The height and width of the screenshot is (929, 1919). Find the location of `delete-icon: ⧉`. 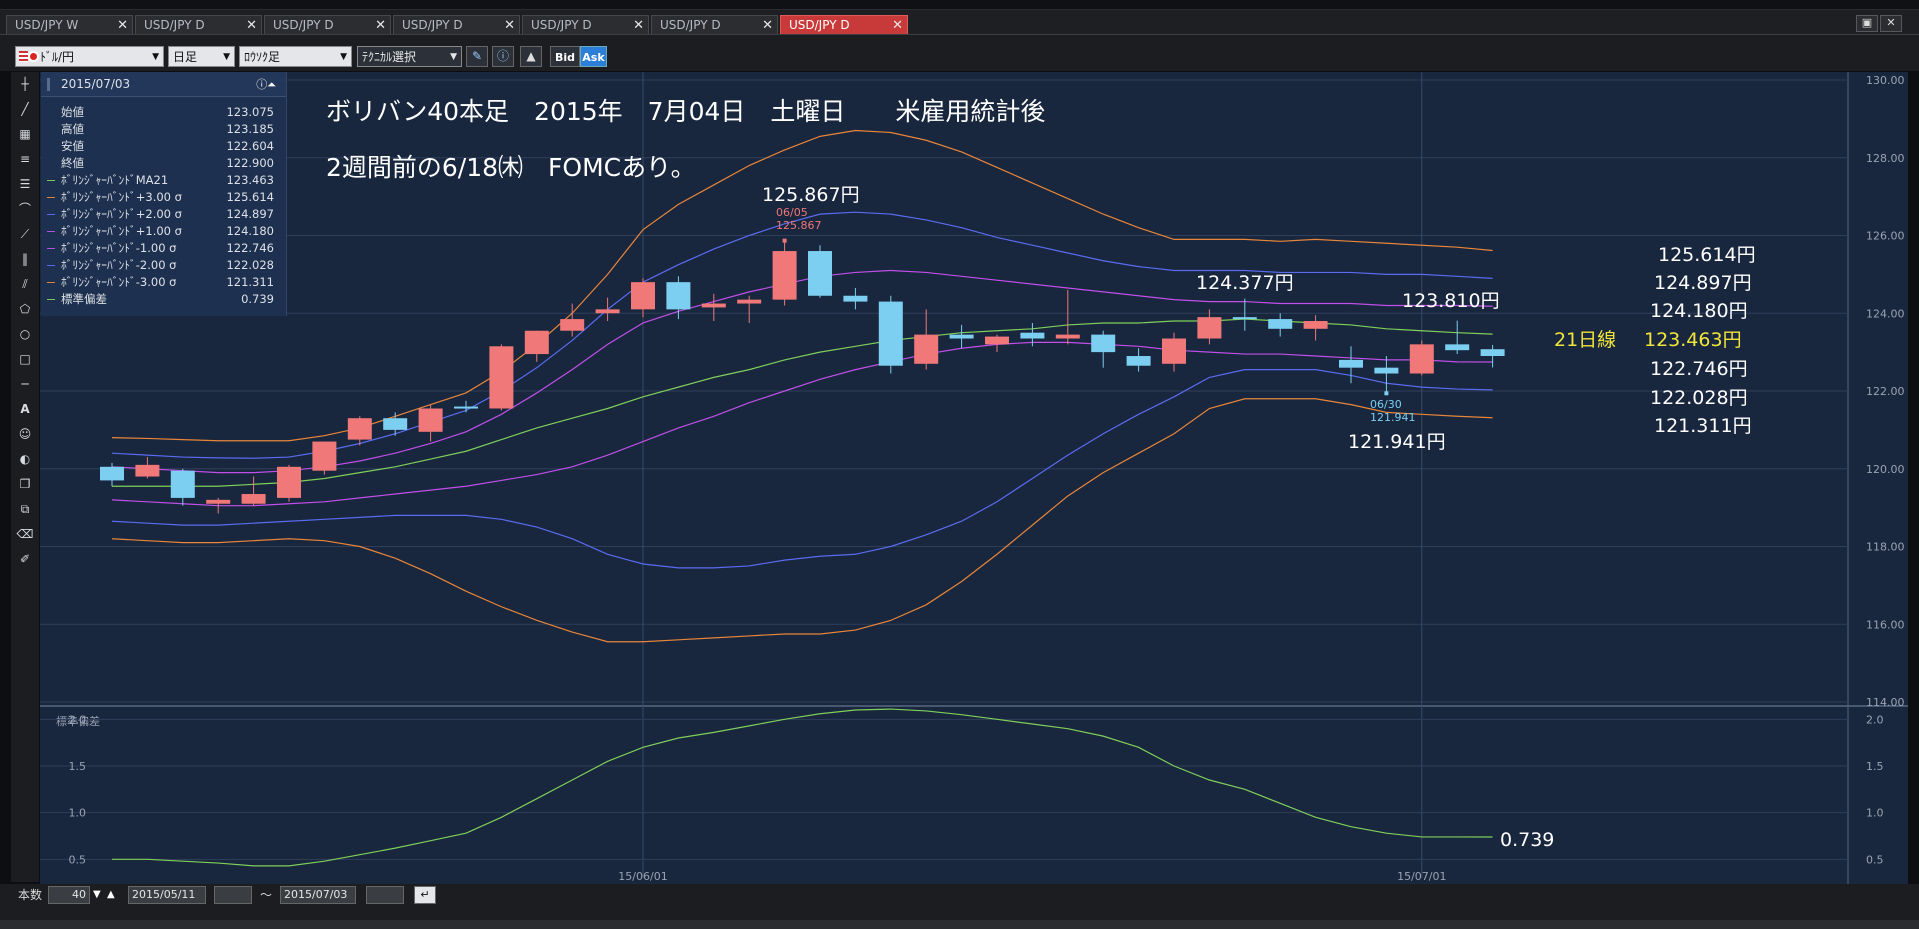

delete-icon: ⧉ is located at coordinates (25, 509).